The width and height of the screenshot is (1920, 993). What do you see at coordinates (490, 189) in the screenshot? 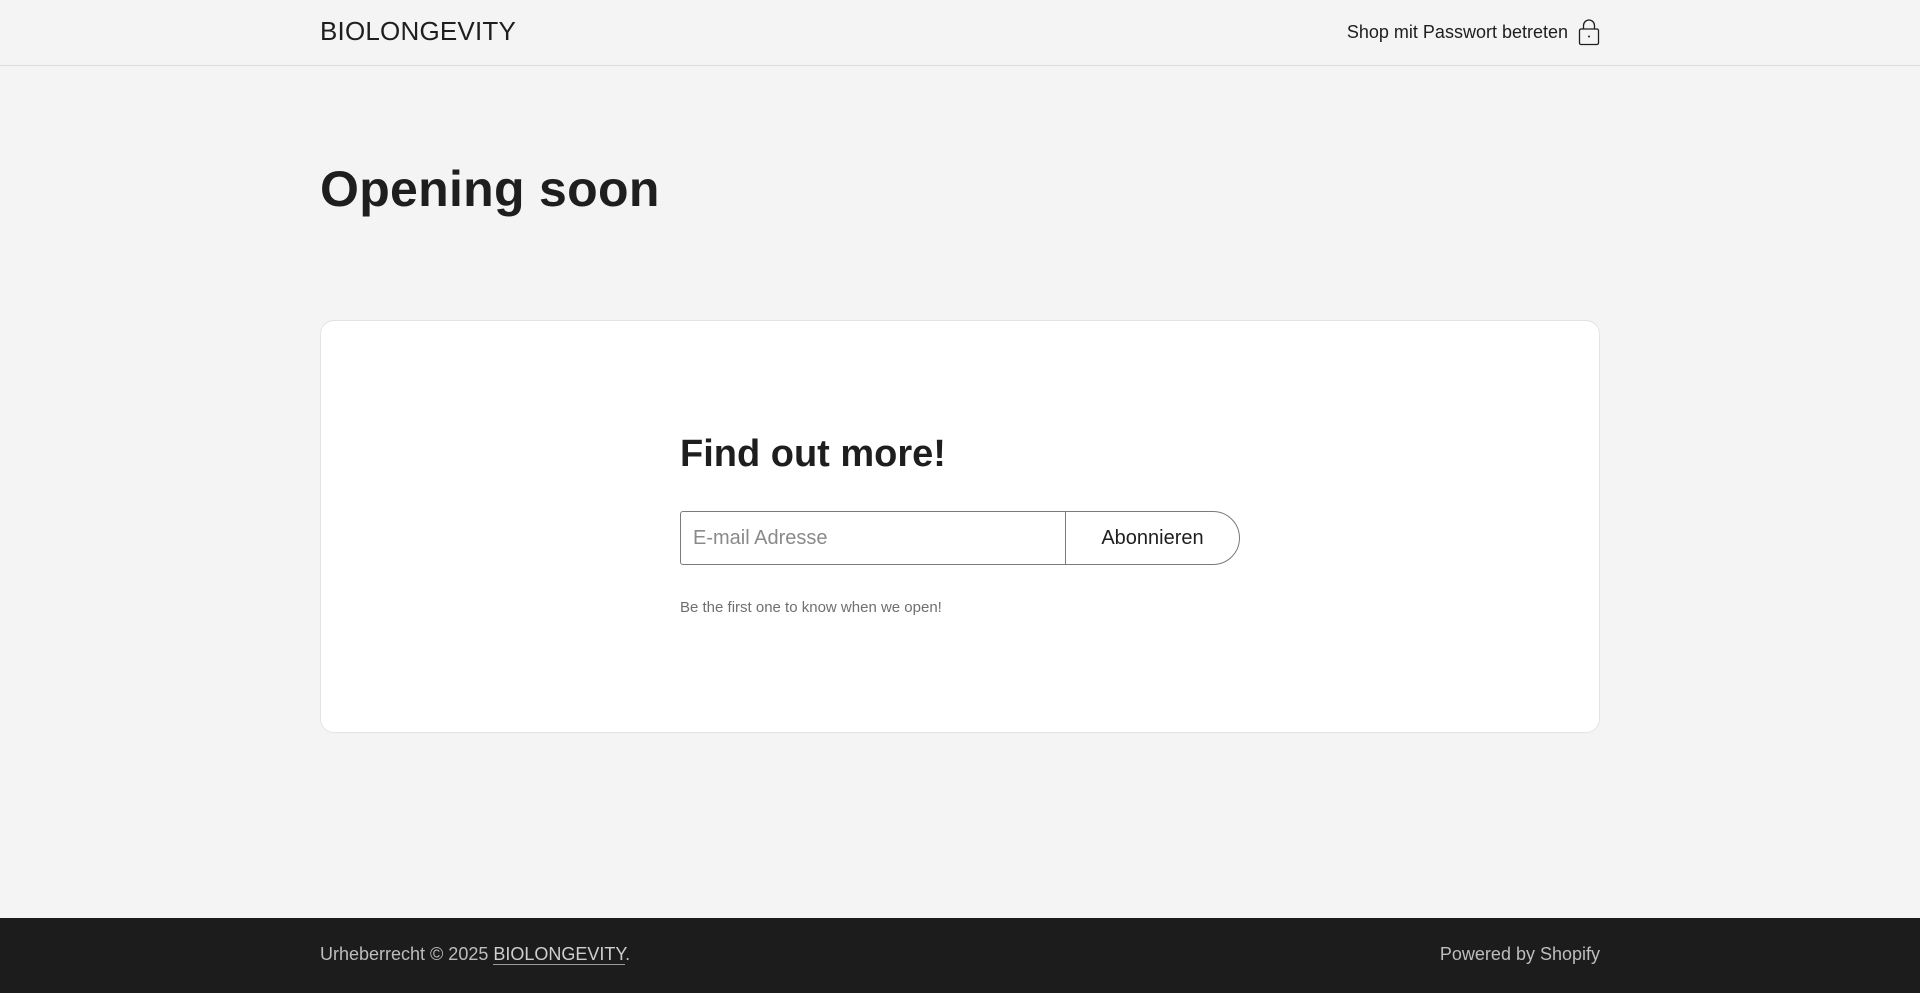
I see `page-title: Opening soon` at bounding box center [490, 189].